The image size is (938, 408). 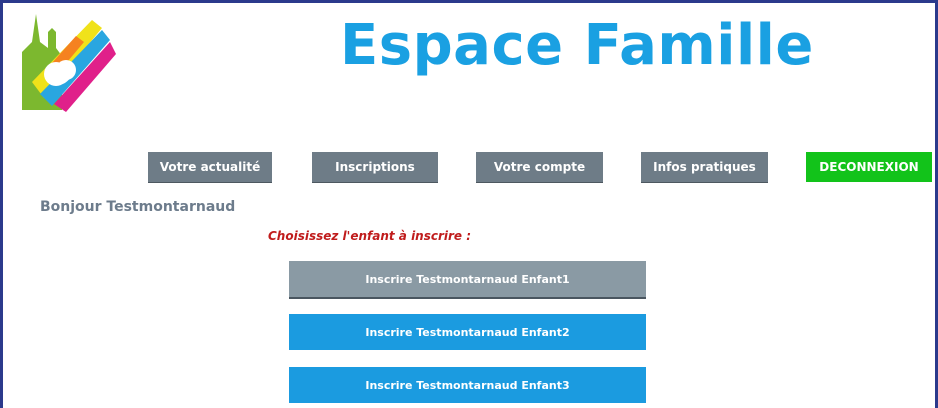 I want to click on nav-infos-button: Infos pratiques, so click(x=704, y=167).